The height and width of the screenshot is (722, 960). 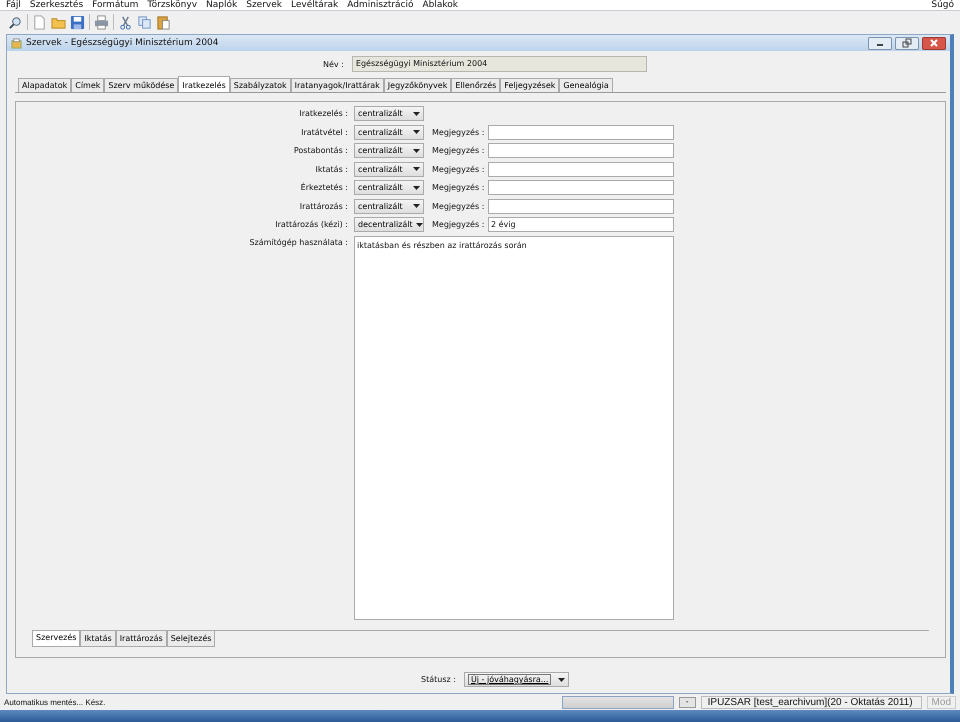 I want to click on status-message: Automatikus mentés... Kész., so click(x=55, y=702).